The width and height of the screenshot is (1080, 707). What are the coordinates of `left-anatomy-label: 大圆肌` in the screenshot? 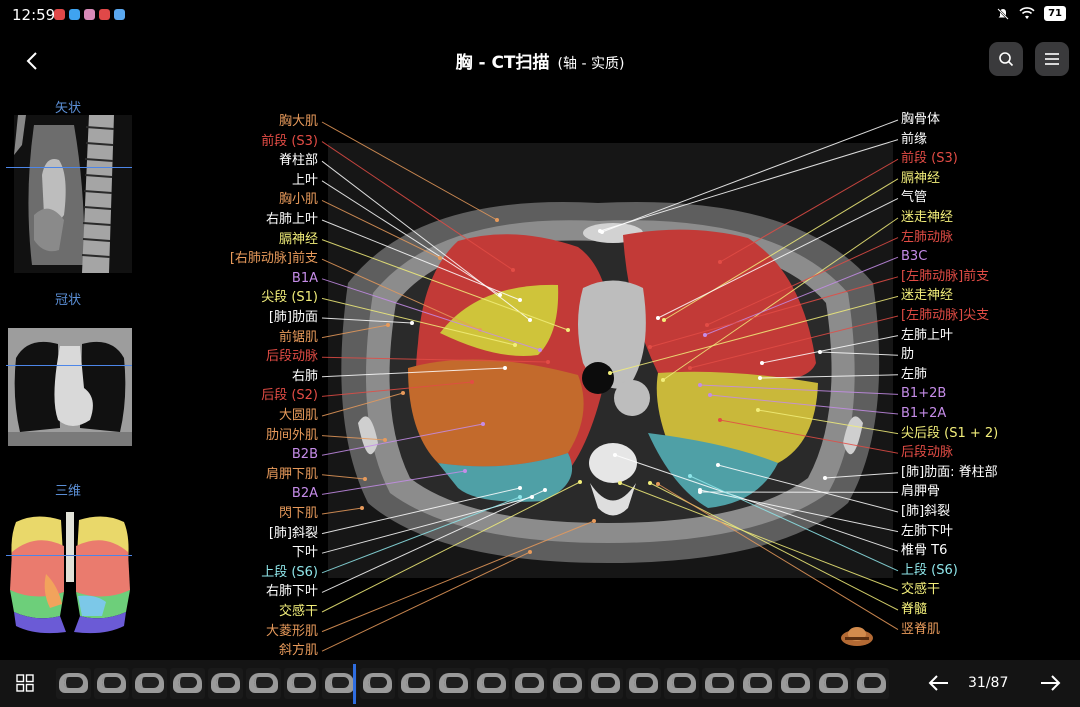 It's located at (298, 416).